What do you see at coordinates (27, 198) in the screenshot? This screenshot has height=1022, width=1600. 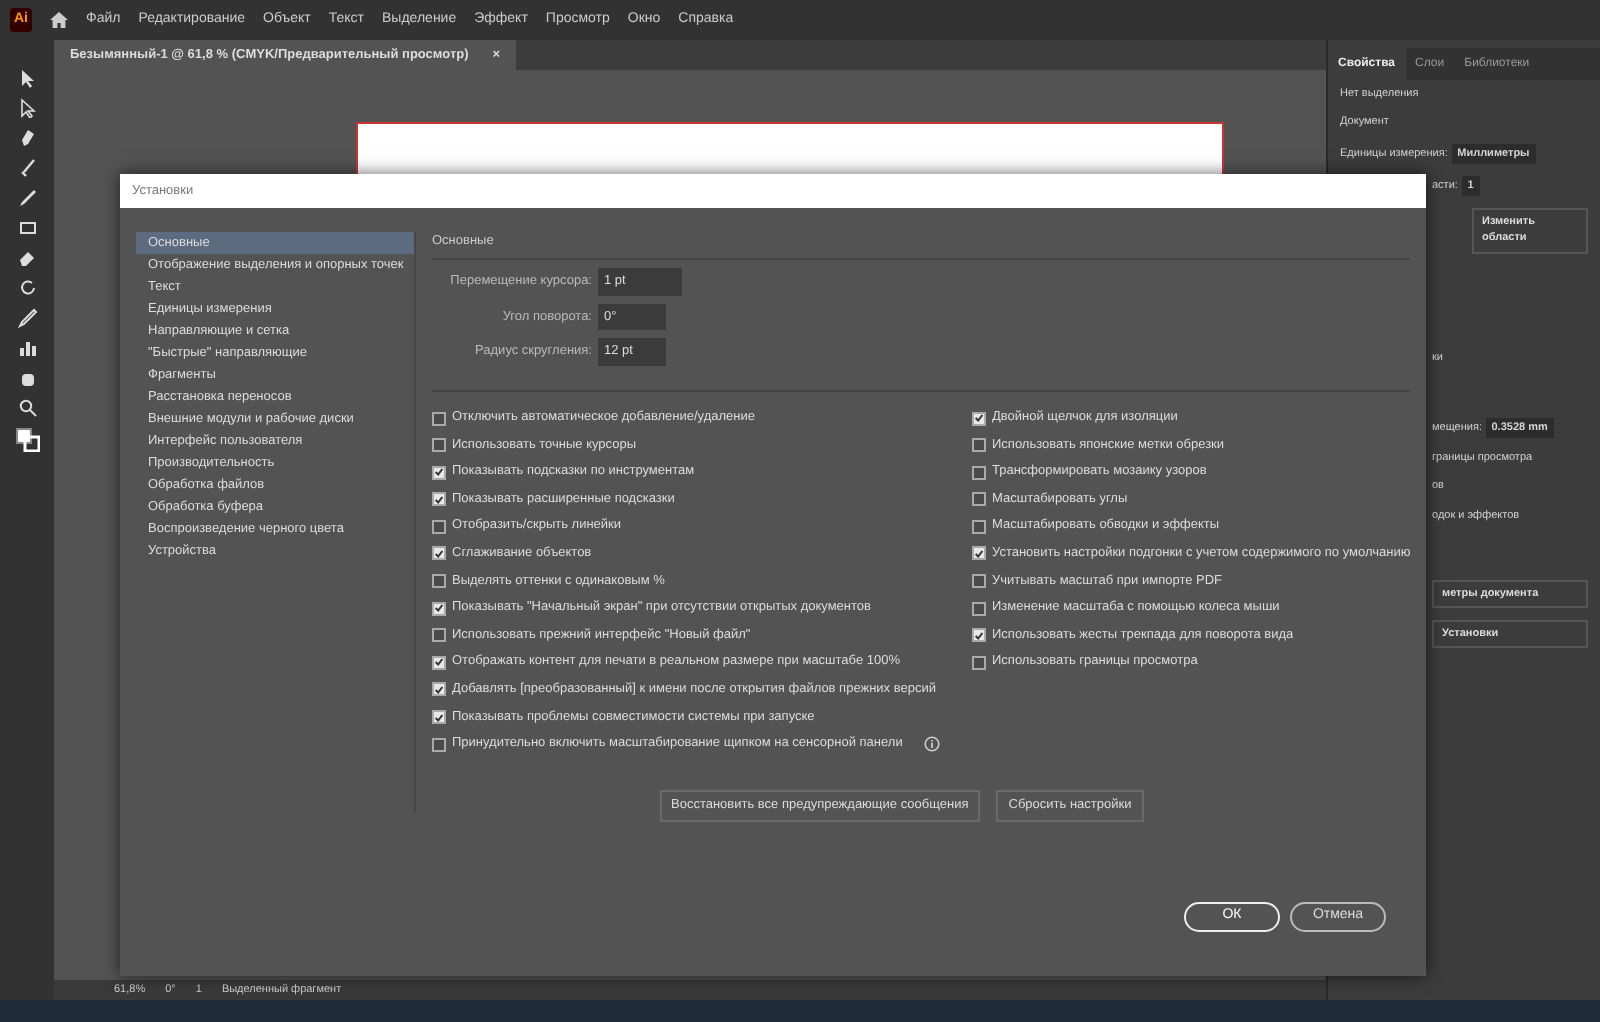 I see `pencil-icon` at bounding box center [27, 198].